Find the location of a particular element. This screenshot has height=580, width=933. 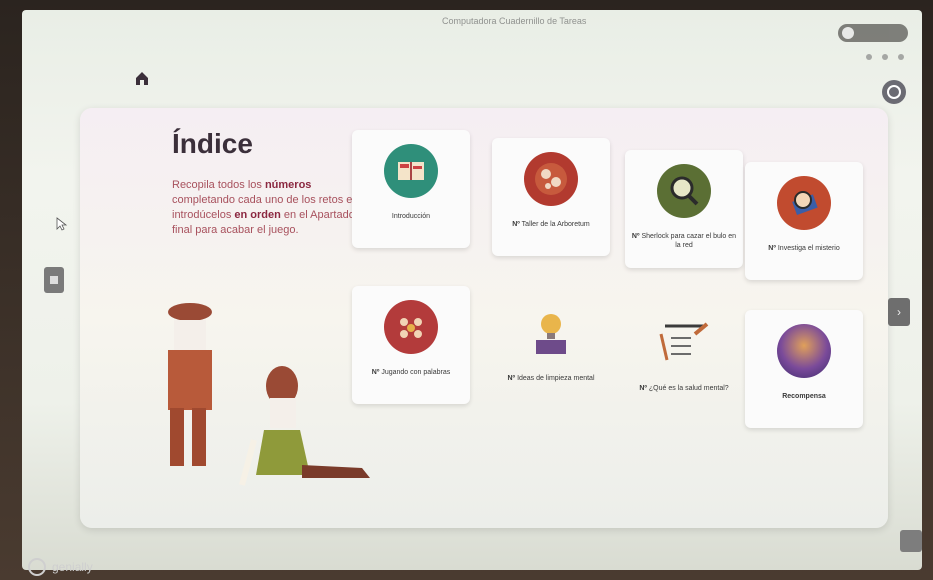

tile-reto-1: Nº Taller de la Arboretum is located at coordinates (551, 197).